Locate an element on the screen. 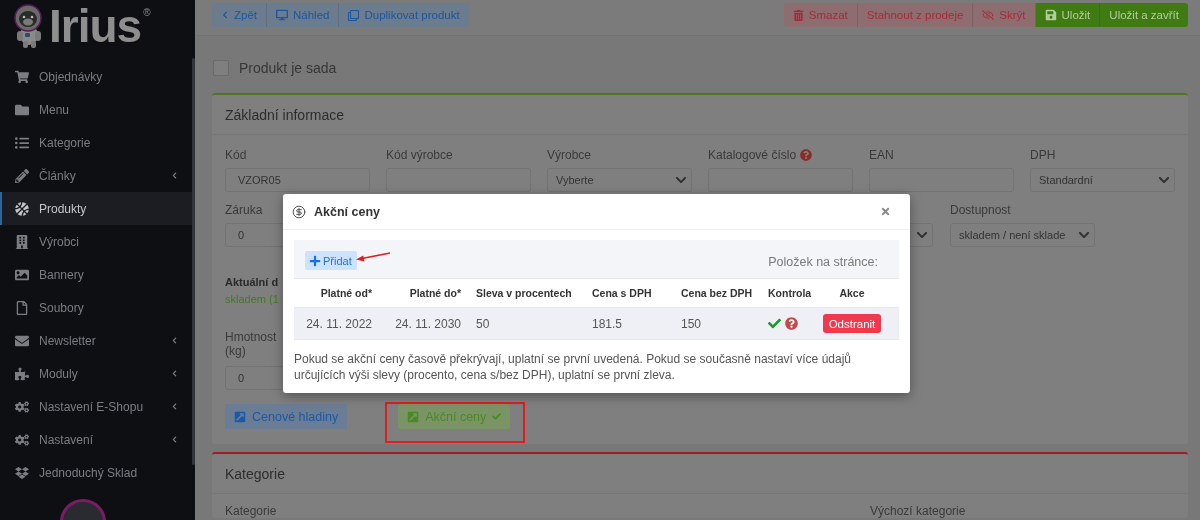 The image size is (1200, 520). folder-icon is located at coordinates (22, 109).